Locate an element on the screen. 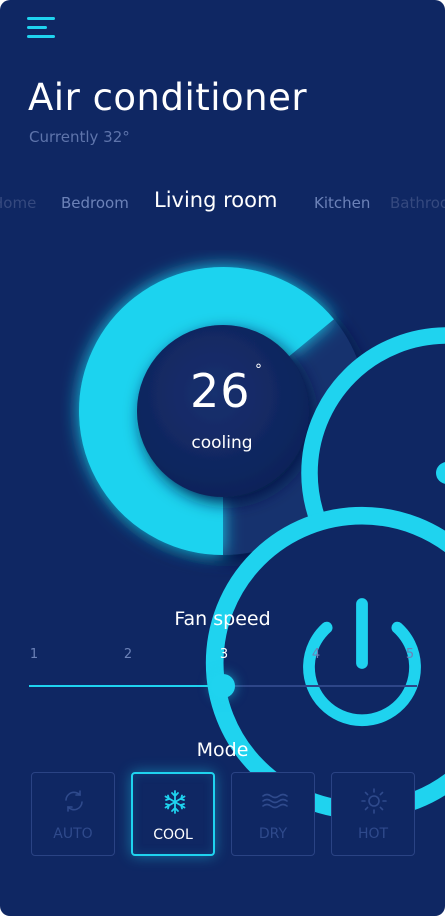 This screenshot has width=447, height=918. waves-icon is located at coordinates (275, 801).